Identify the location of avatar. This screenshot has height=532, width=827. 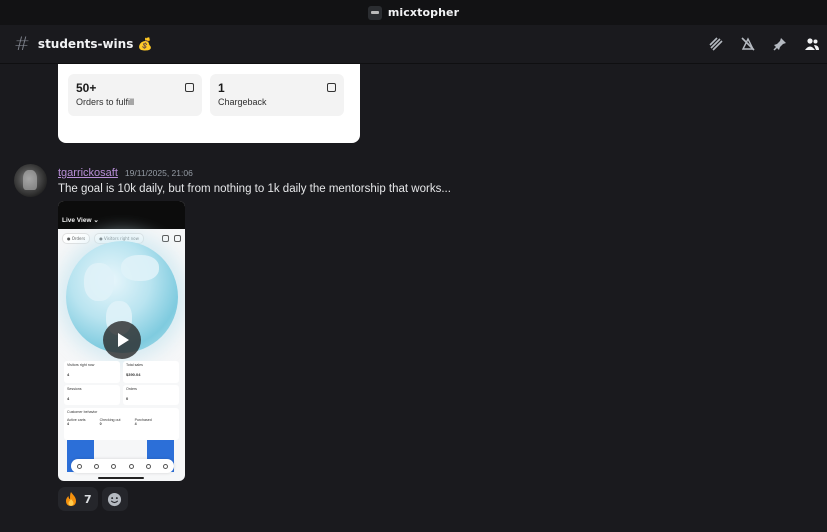
(30, 180).